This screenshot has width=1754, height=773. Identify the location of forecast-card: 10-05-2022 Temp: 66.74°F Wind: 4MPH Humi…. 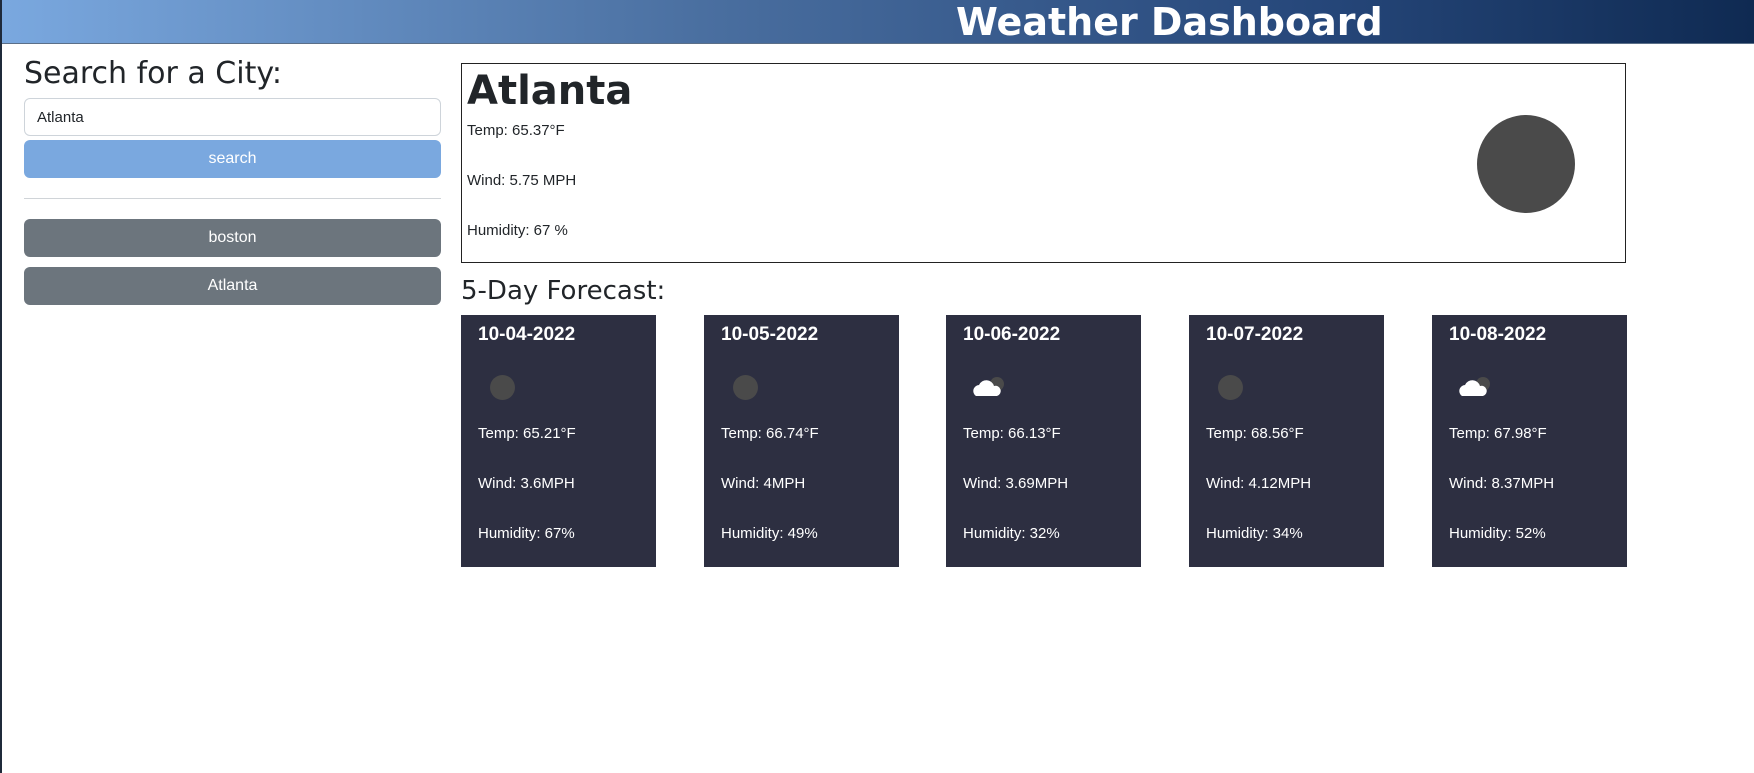
(801, 441).